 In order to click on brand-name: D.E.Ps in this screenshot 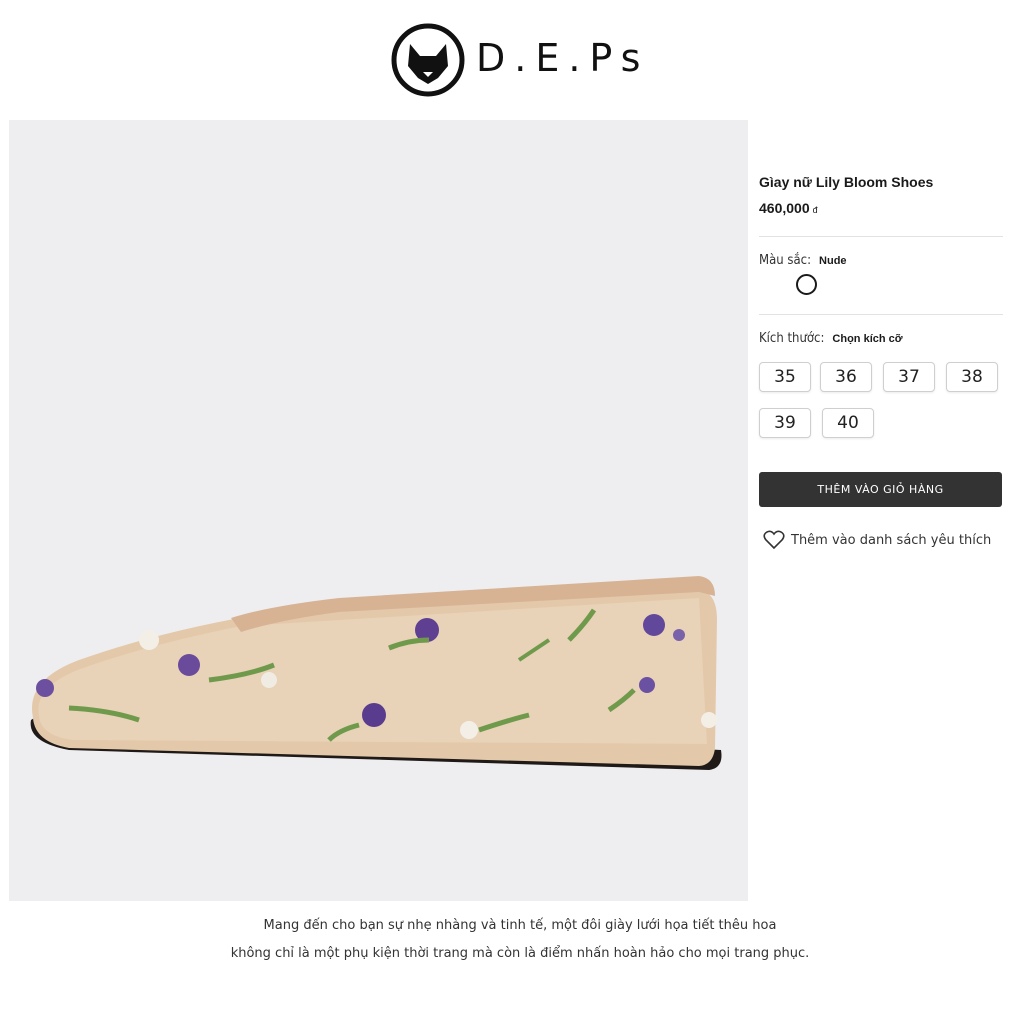, I will do `click(562, 58)`.